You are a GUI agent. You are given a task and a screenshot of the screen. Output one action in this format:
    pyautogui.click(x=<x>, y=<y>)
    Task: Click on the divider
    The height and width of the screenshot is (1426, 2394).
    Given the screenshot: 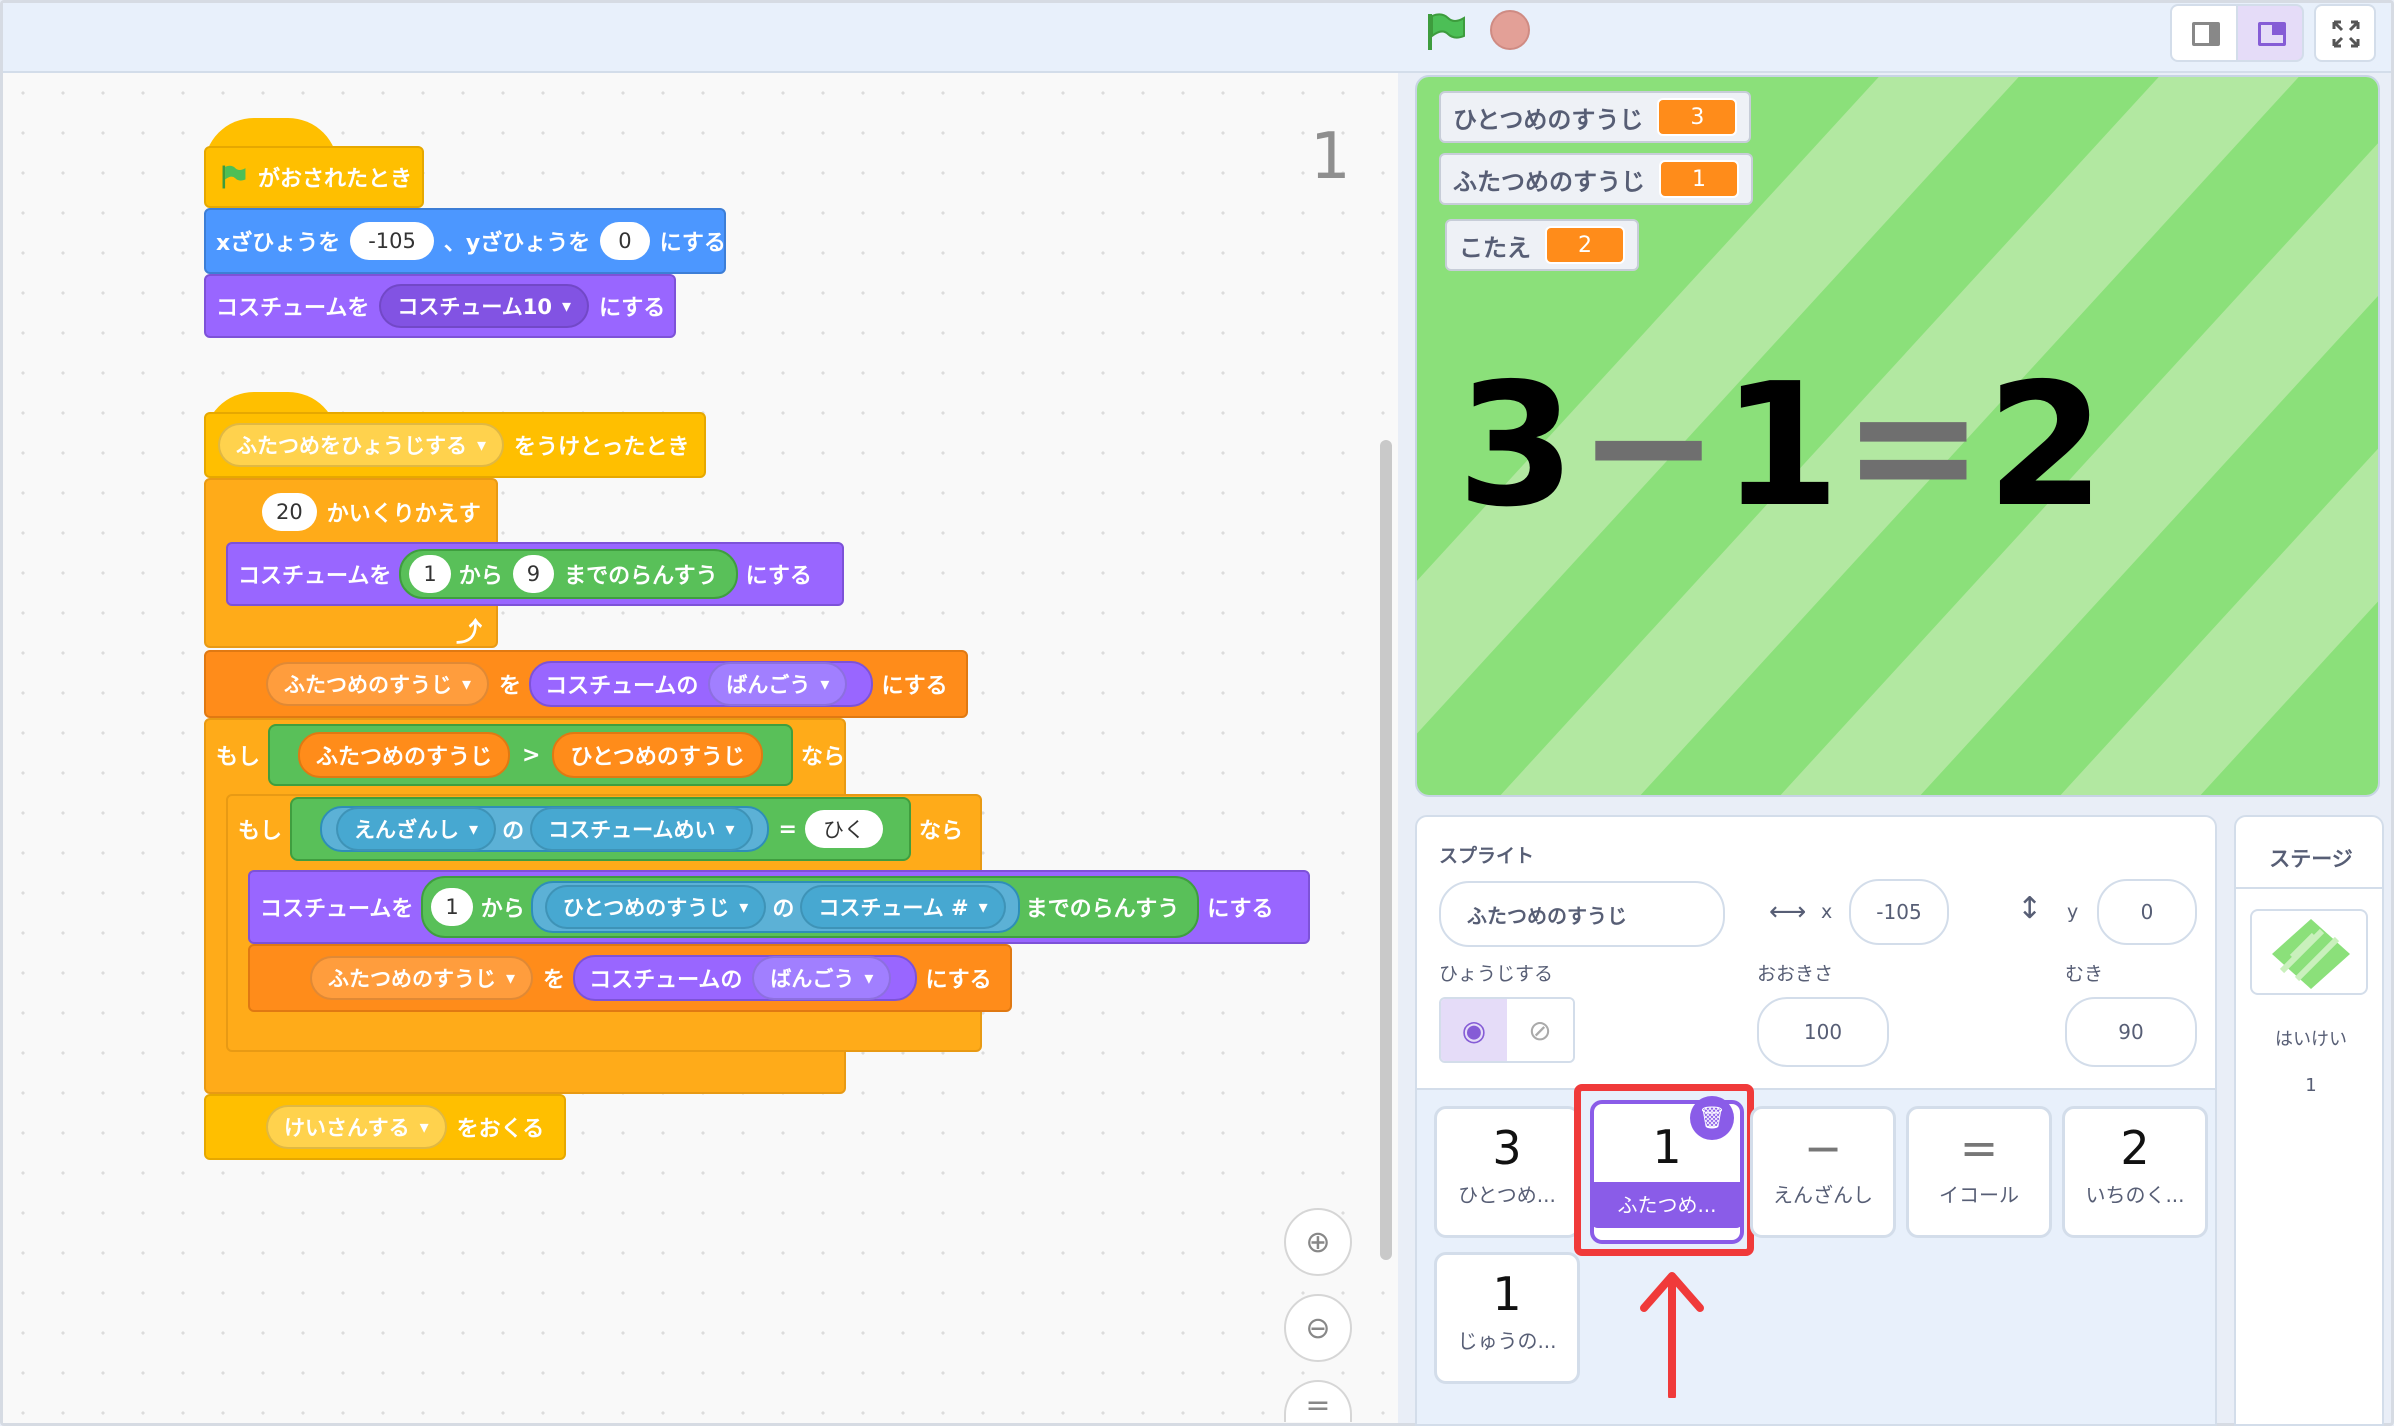 What is the action you would take?
    pyautogui.click(x=2309, y=888)
    